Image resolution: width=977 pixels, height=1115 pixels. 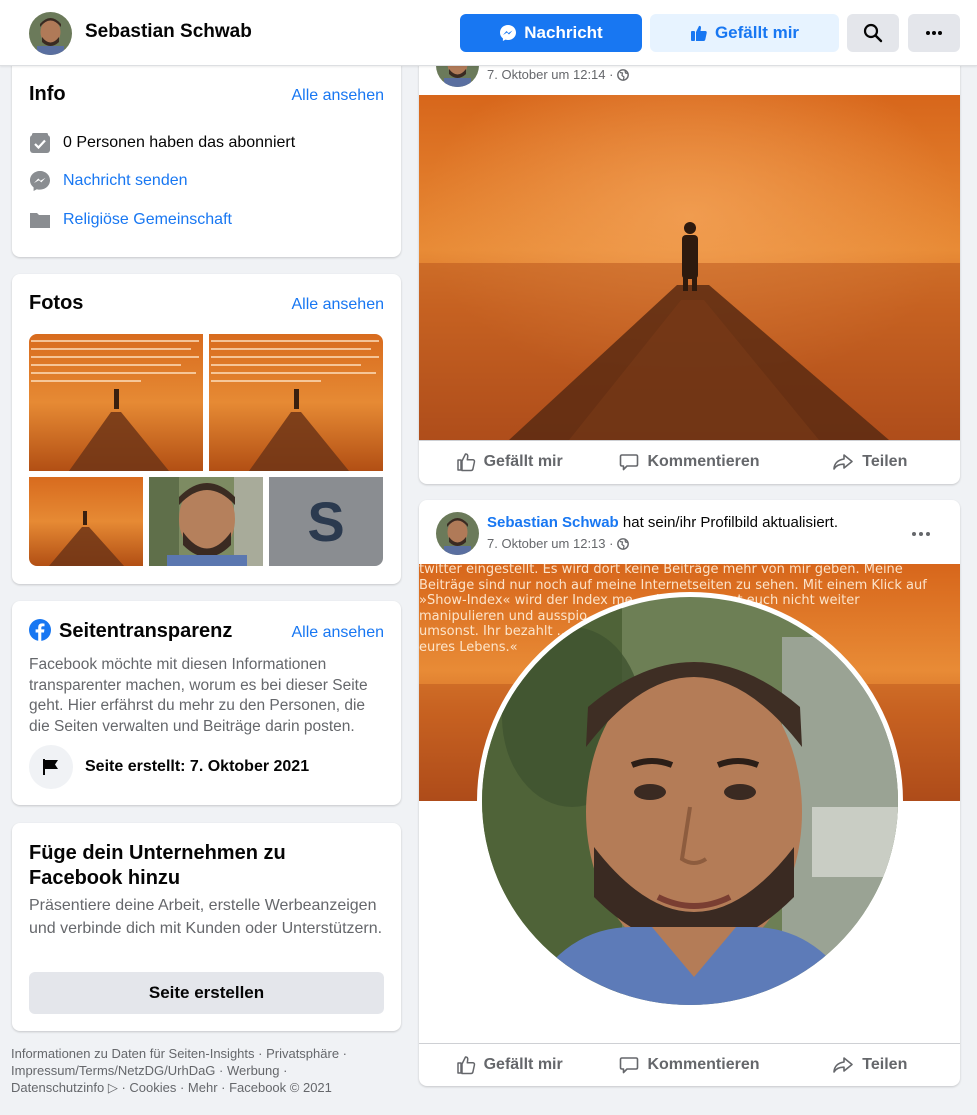 I want to click on post-author-name: Sebastian Schwab, so click(x=553, y=522).